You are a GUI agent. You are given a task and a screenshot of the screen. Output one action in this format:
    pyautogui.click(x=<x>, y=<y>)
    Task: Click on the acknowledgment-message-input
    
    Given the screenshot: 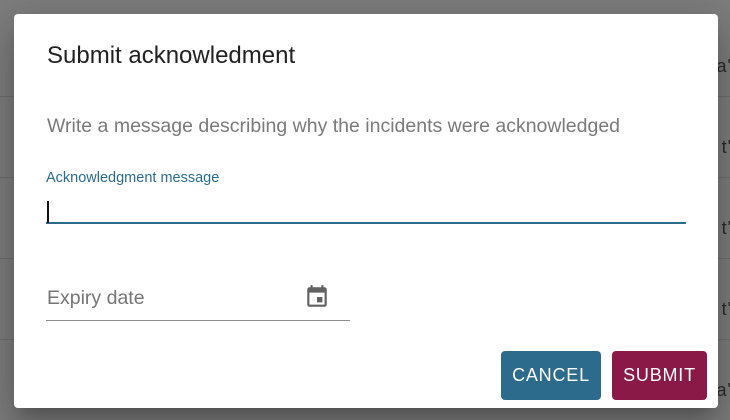 What is the action you would take?
    pyautogui.click(x=366, y=208)
    